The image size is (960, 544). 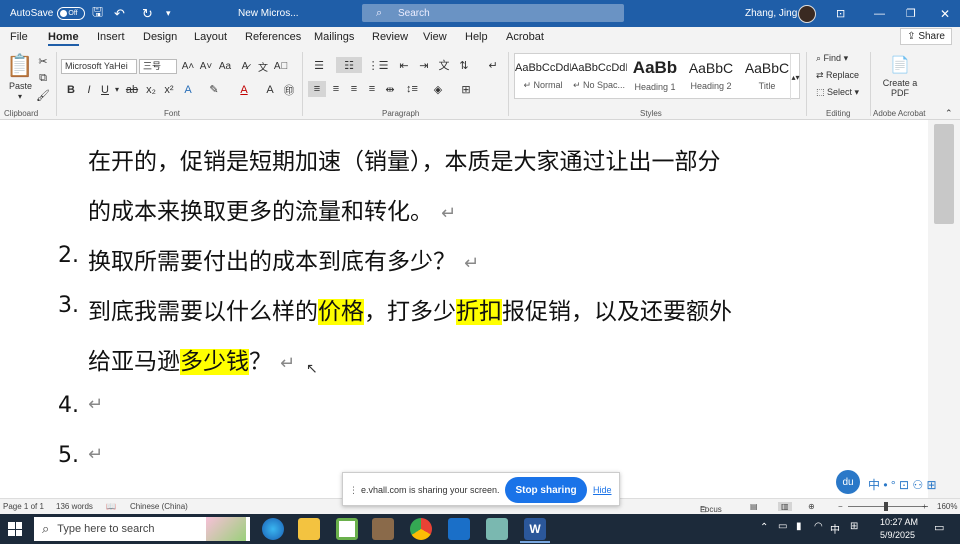 What do you see at coordinates (879, 13) in the screenshot?
I see `minimize-icon: —` at bounding box center [879, 13].